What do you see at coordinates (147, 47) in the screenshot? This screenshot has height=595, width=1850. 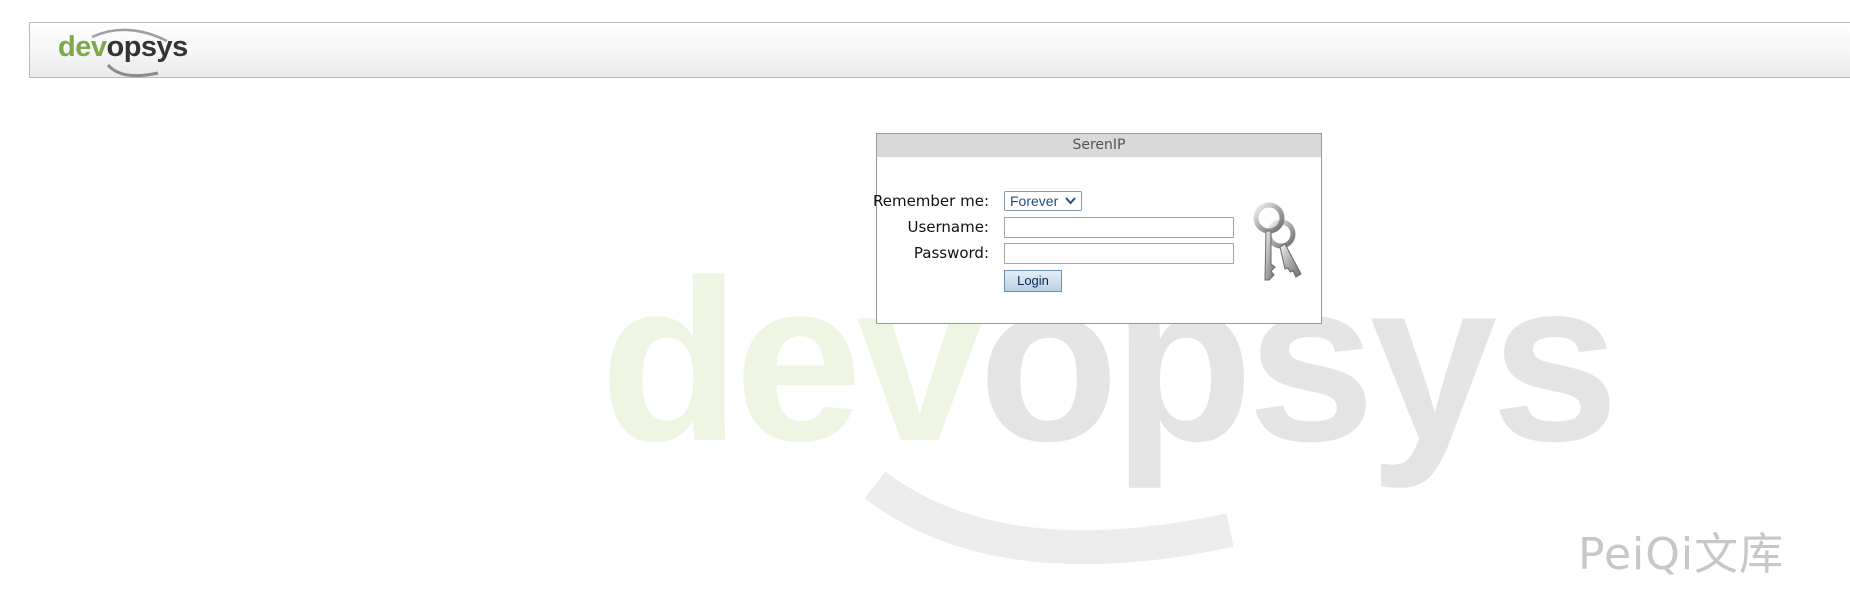 I see `logo-text-suffix: opsys` at bounding box center [147, 47].